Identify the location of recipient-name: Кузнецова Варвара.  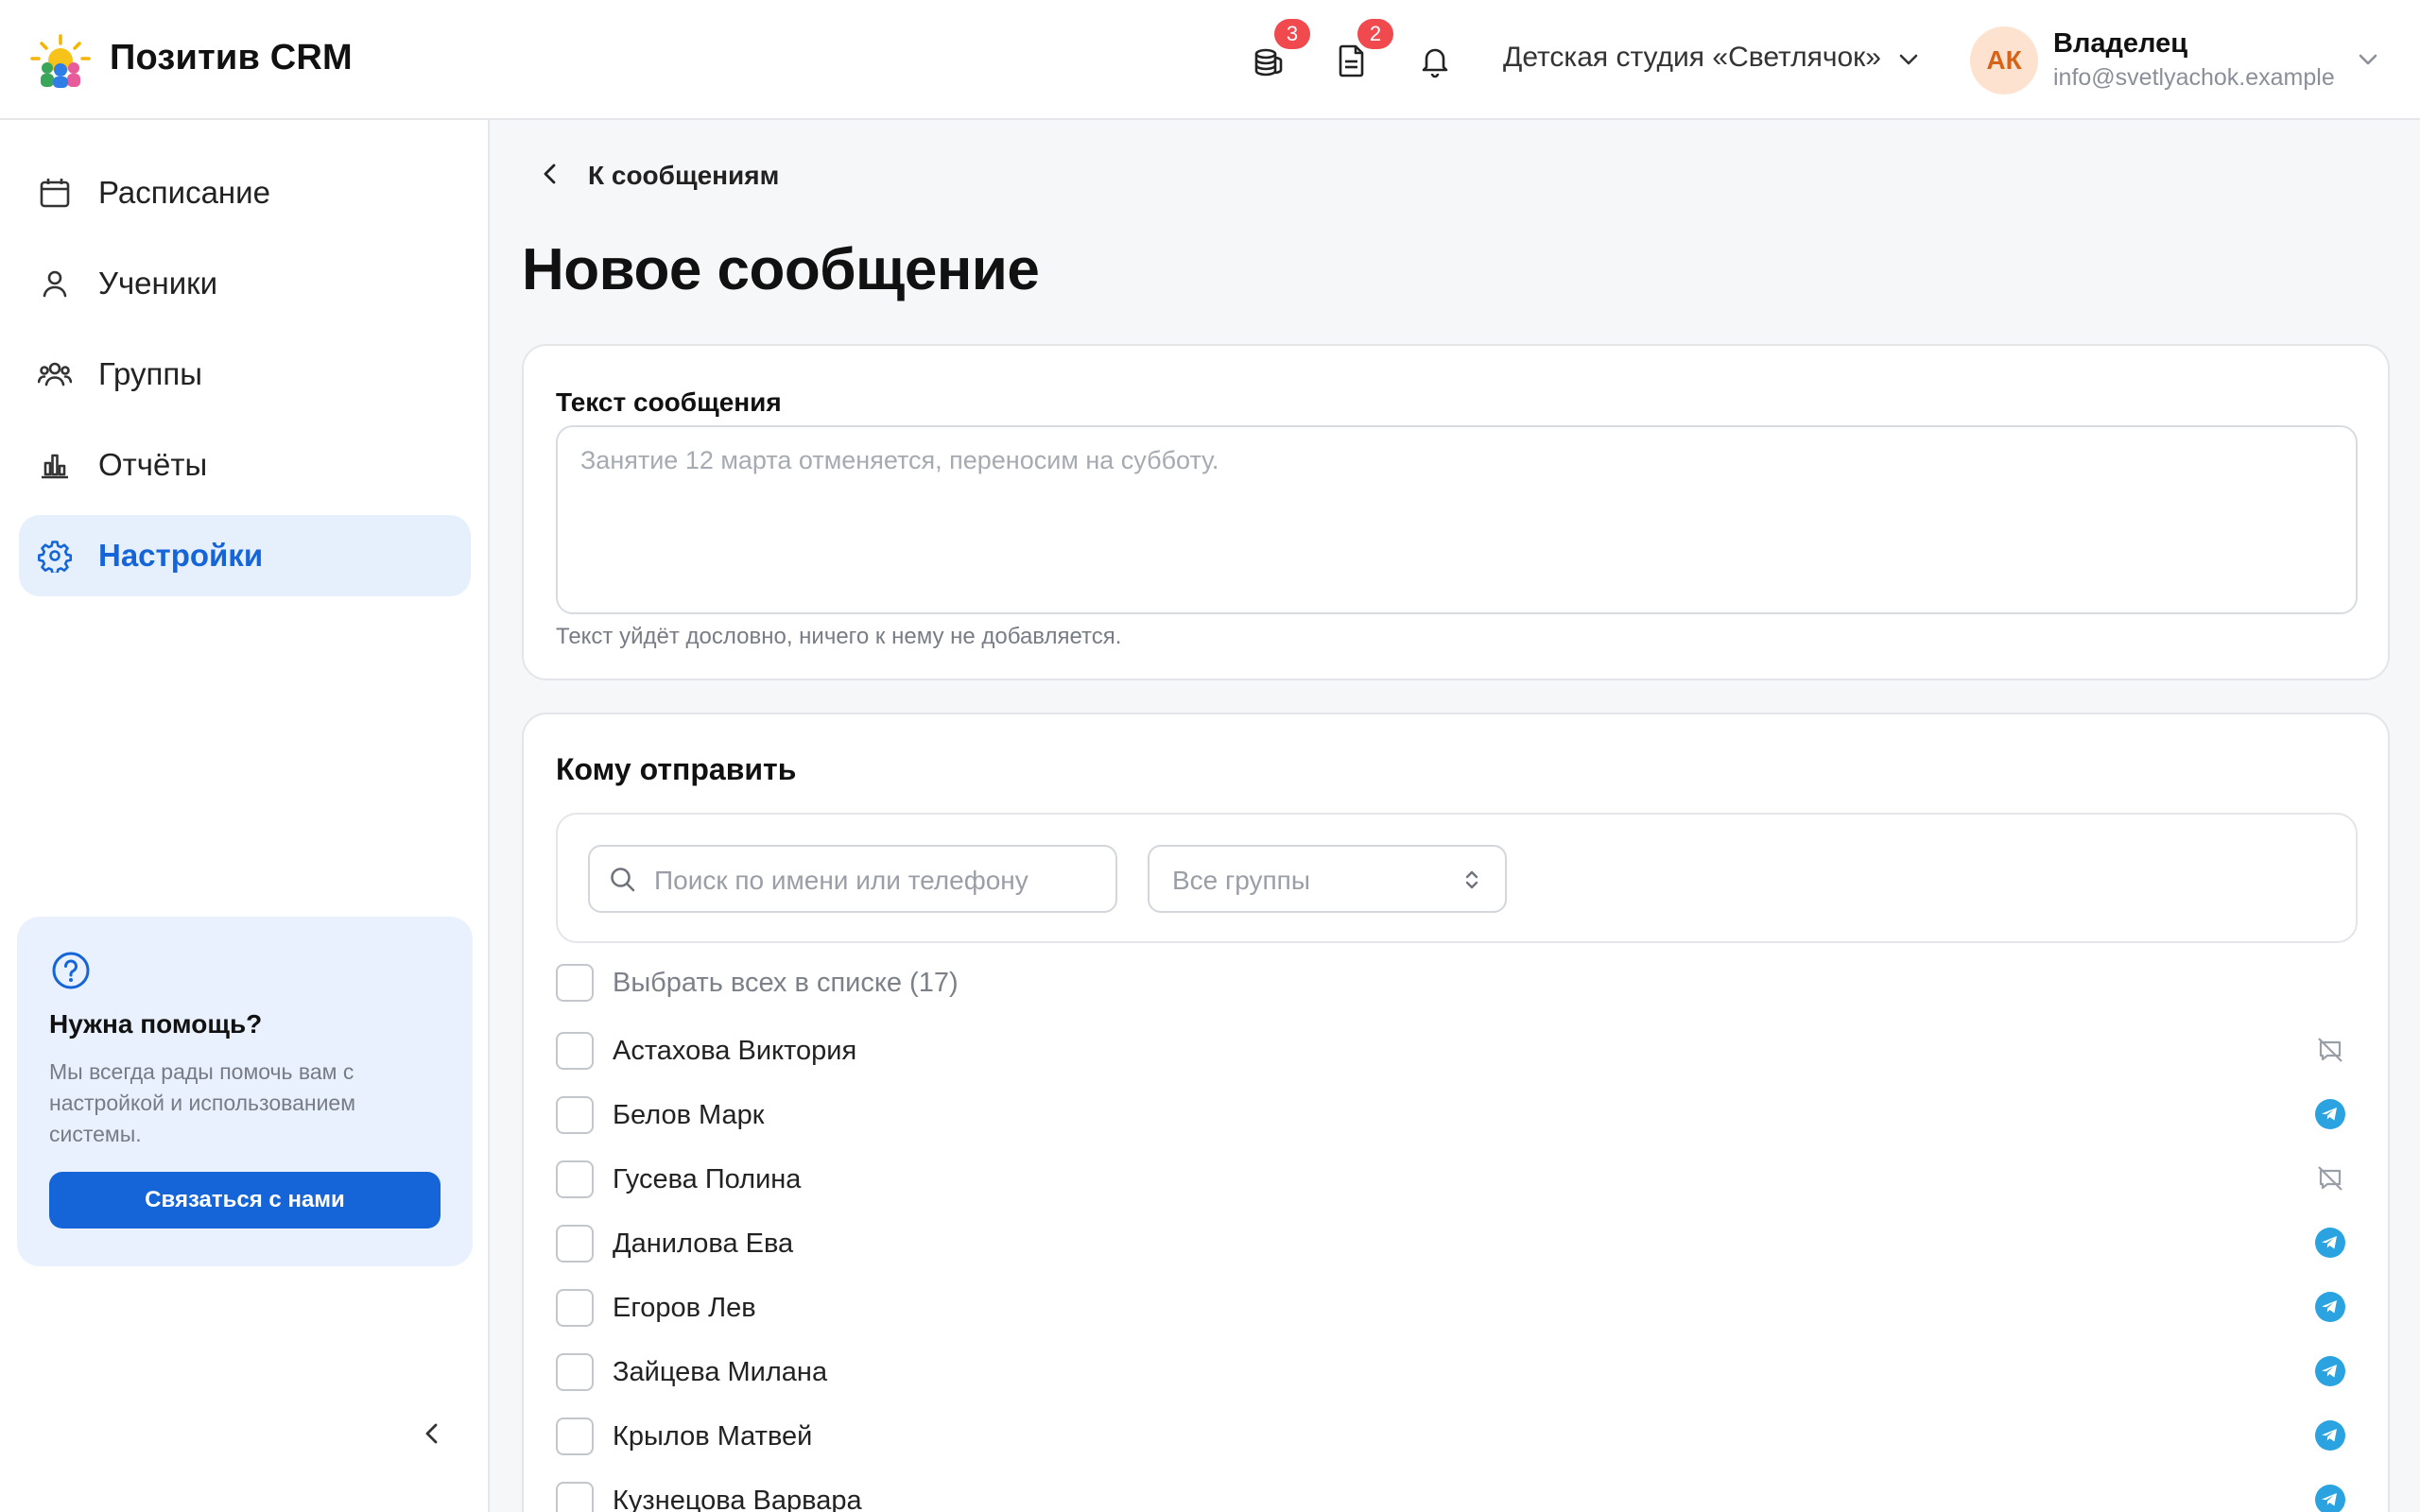
(737, 1499).